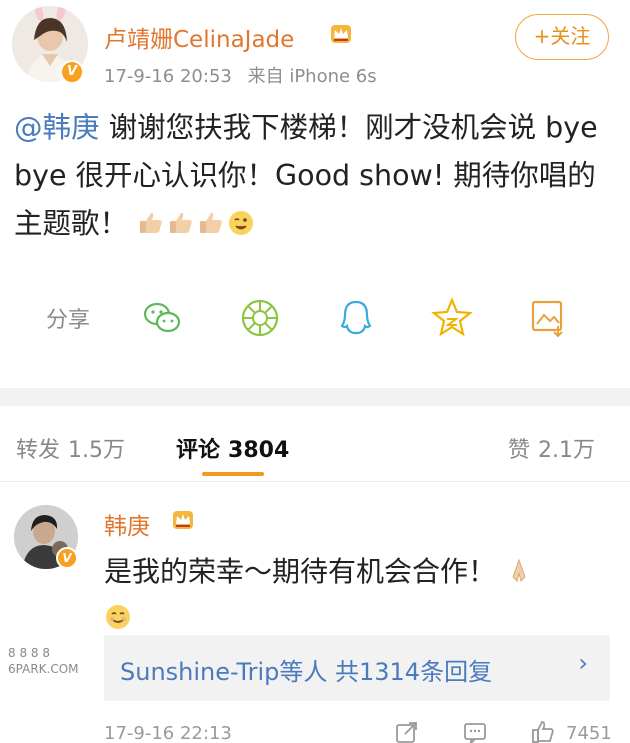 The height and width of the screenshot is (743, 630). I want to click on comment-icon, so click(475, 731).